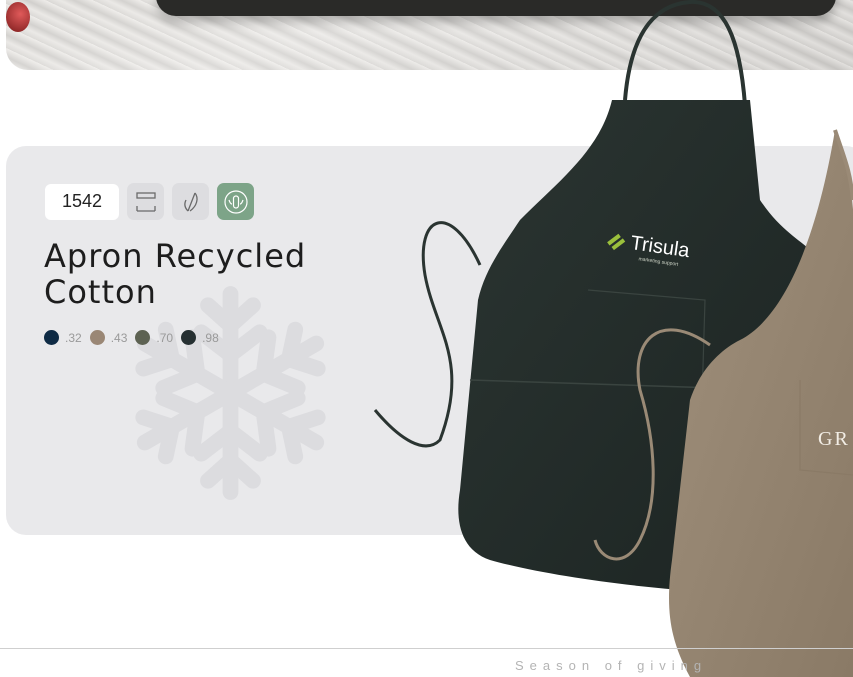  I want to click on product-title-line2: Cotton, so click(100, 292).